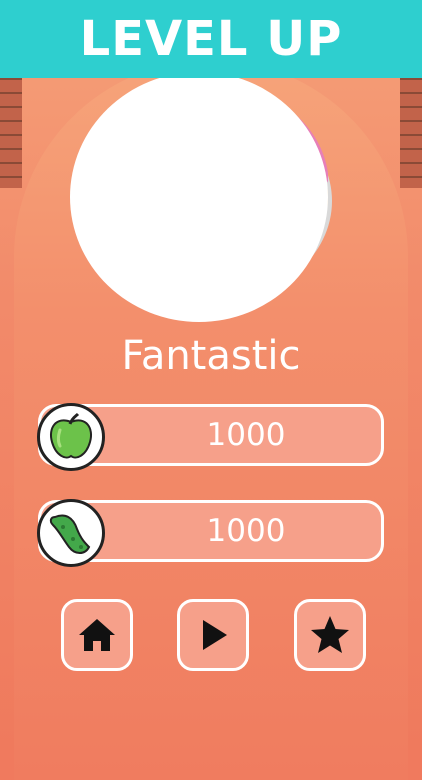 Image resolution: width=422 pixels, height=780 pixels. I want to click on brick-wall-left, so click(11, 133).